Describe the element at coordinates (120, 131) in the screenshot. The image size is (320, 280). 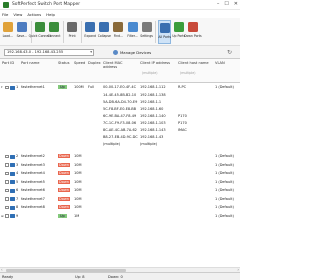
I see `client-subrow: 8C-AE-4C-AB-7A-62 192.168.1.143 IMAC` at that location.